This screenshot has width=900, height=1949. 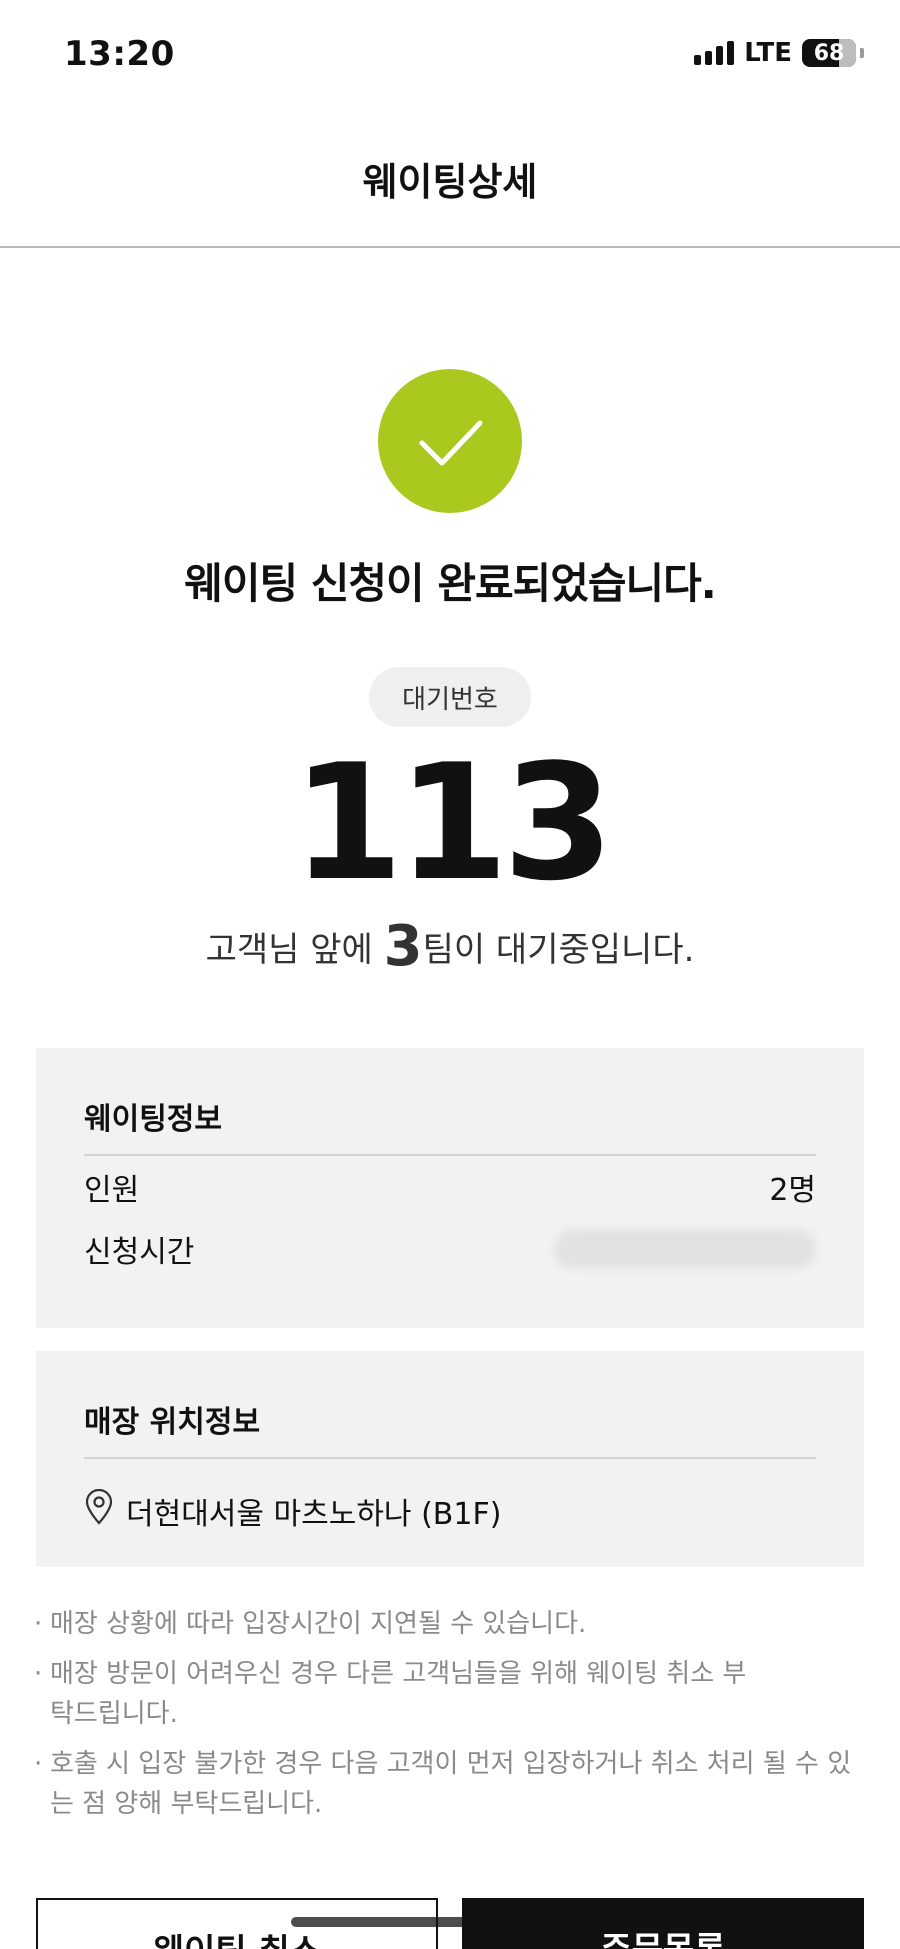 I want to click on status-indicators: LTE 68, so click(x=779, y=53).